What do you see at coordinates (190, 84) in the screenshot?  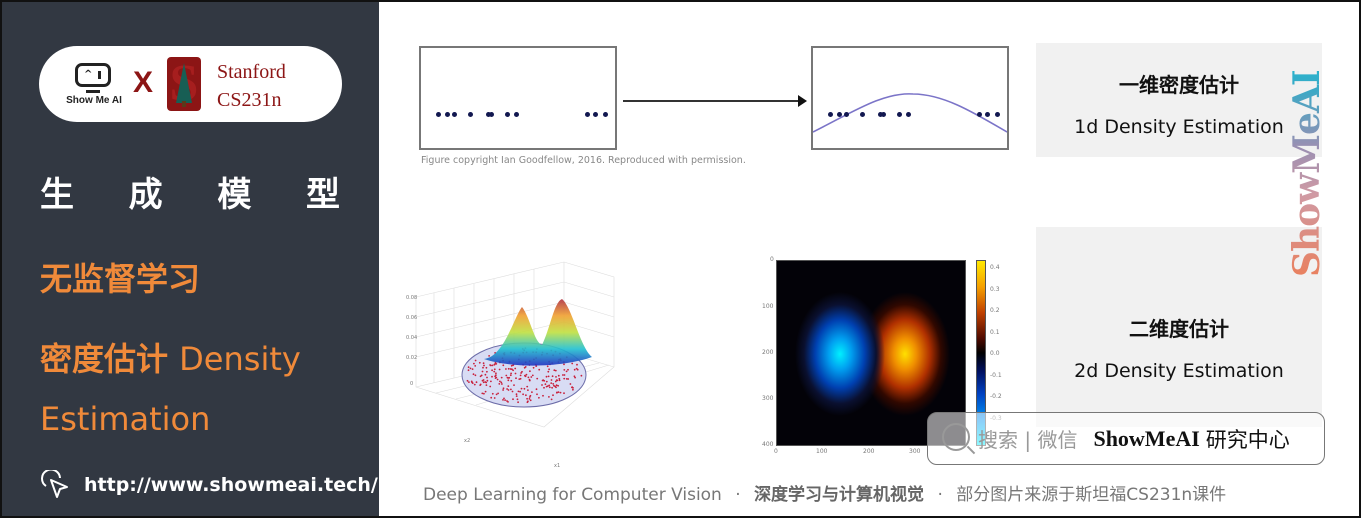 I see `logo-banner: ^ Show Me AI X S Stanford CS231n` at bounding box center [190, 84].